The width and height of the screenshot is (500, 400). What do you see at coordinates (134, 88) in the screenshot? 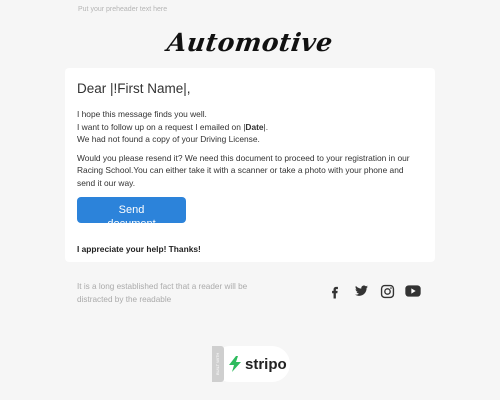
I see `greeting: Dear |!First Name|,` at bounding box center [134, 88].